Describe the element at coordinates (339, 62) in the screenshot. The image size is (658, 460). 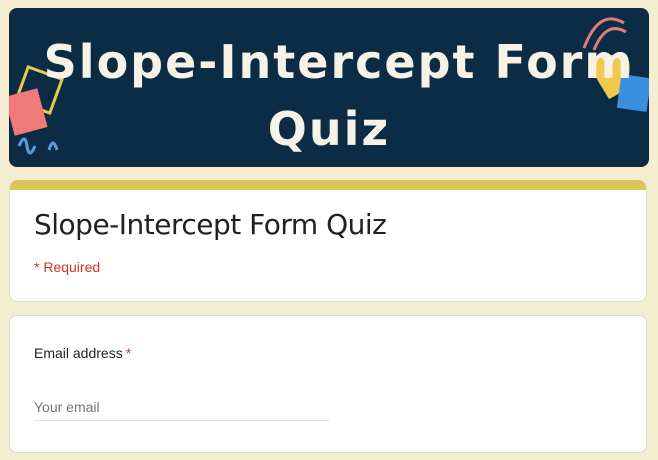
I see `banner-title-line-1: Slope-Intercept Form` at that location.